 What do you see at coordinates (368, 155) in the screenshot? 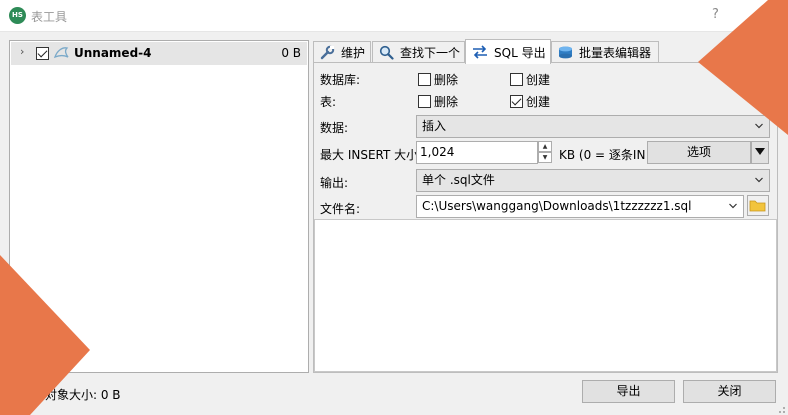
I see `max-insert-label: 最大 INSERT 大小` at bounding box center [368, 155].